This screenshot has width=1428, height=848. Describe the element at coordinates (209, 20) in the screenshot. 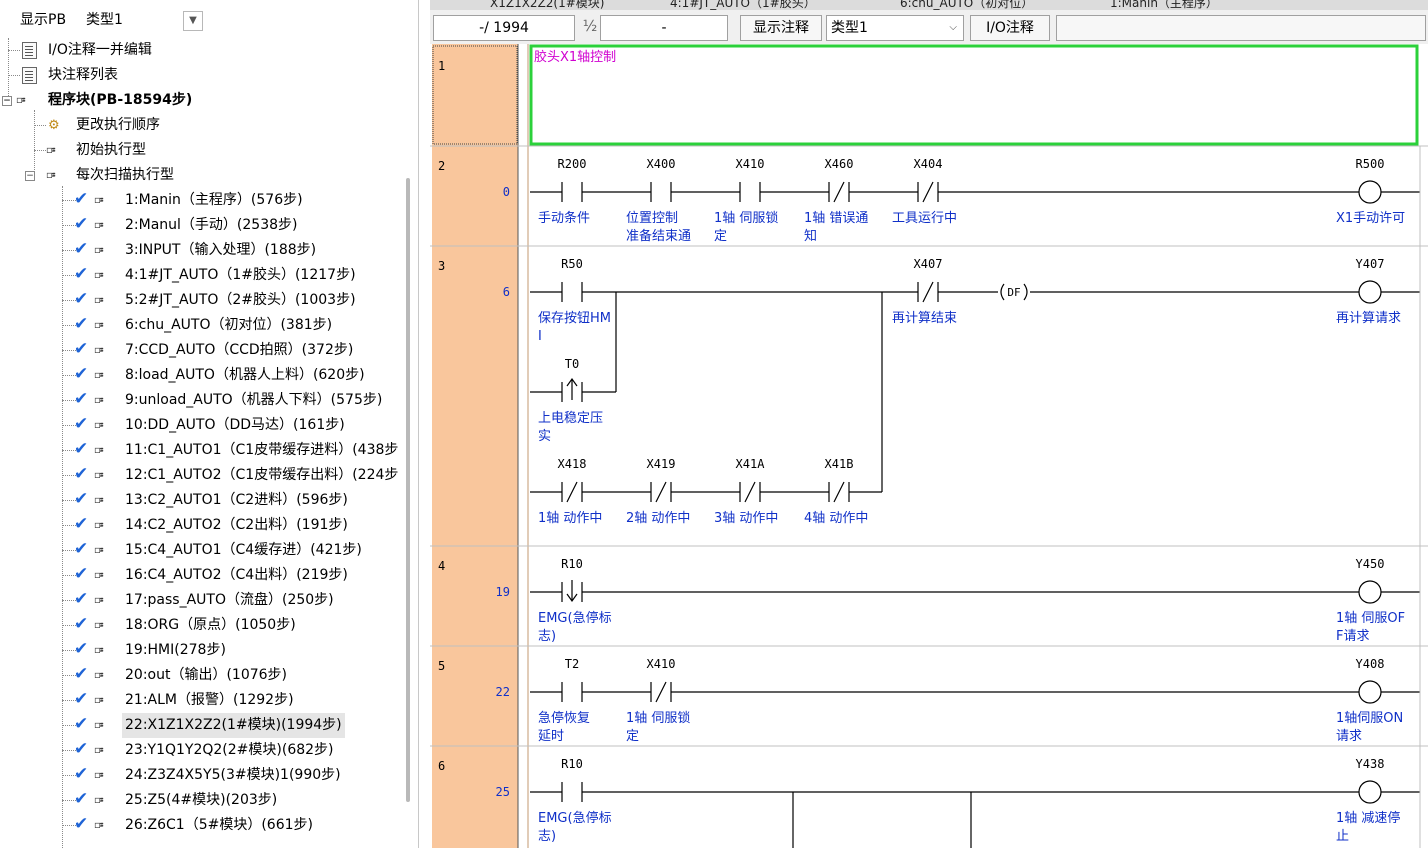

I see `tree-toolbar: 显示PB 类型1 ▼` at that location.